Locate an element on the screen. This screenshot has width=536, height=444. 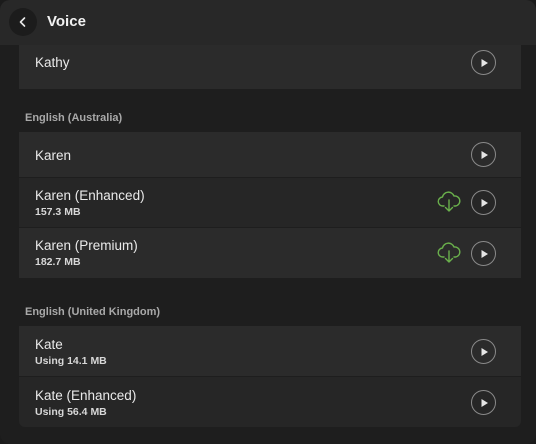
section-header-united-kingdom: English (United Kingdom) is located at coordinates (93, 312).